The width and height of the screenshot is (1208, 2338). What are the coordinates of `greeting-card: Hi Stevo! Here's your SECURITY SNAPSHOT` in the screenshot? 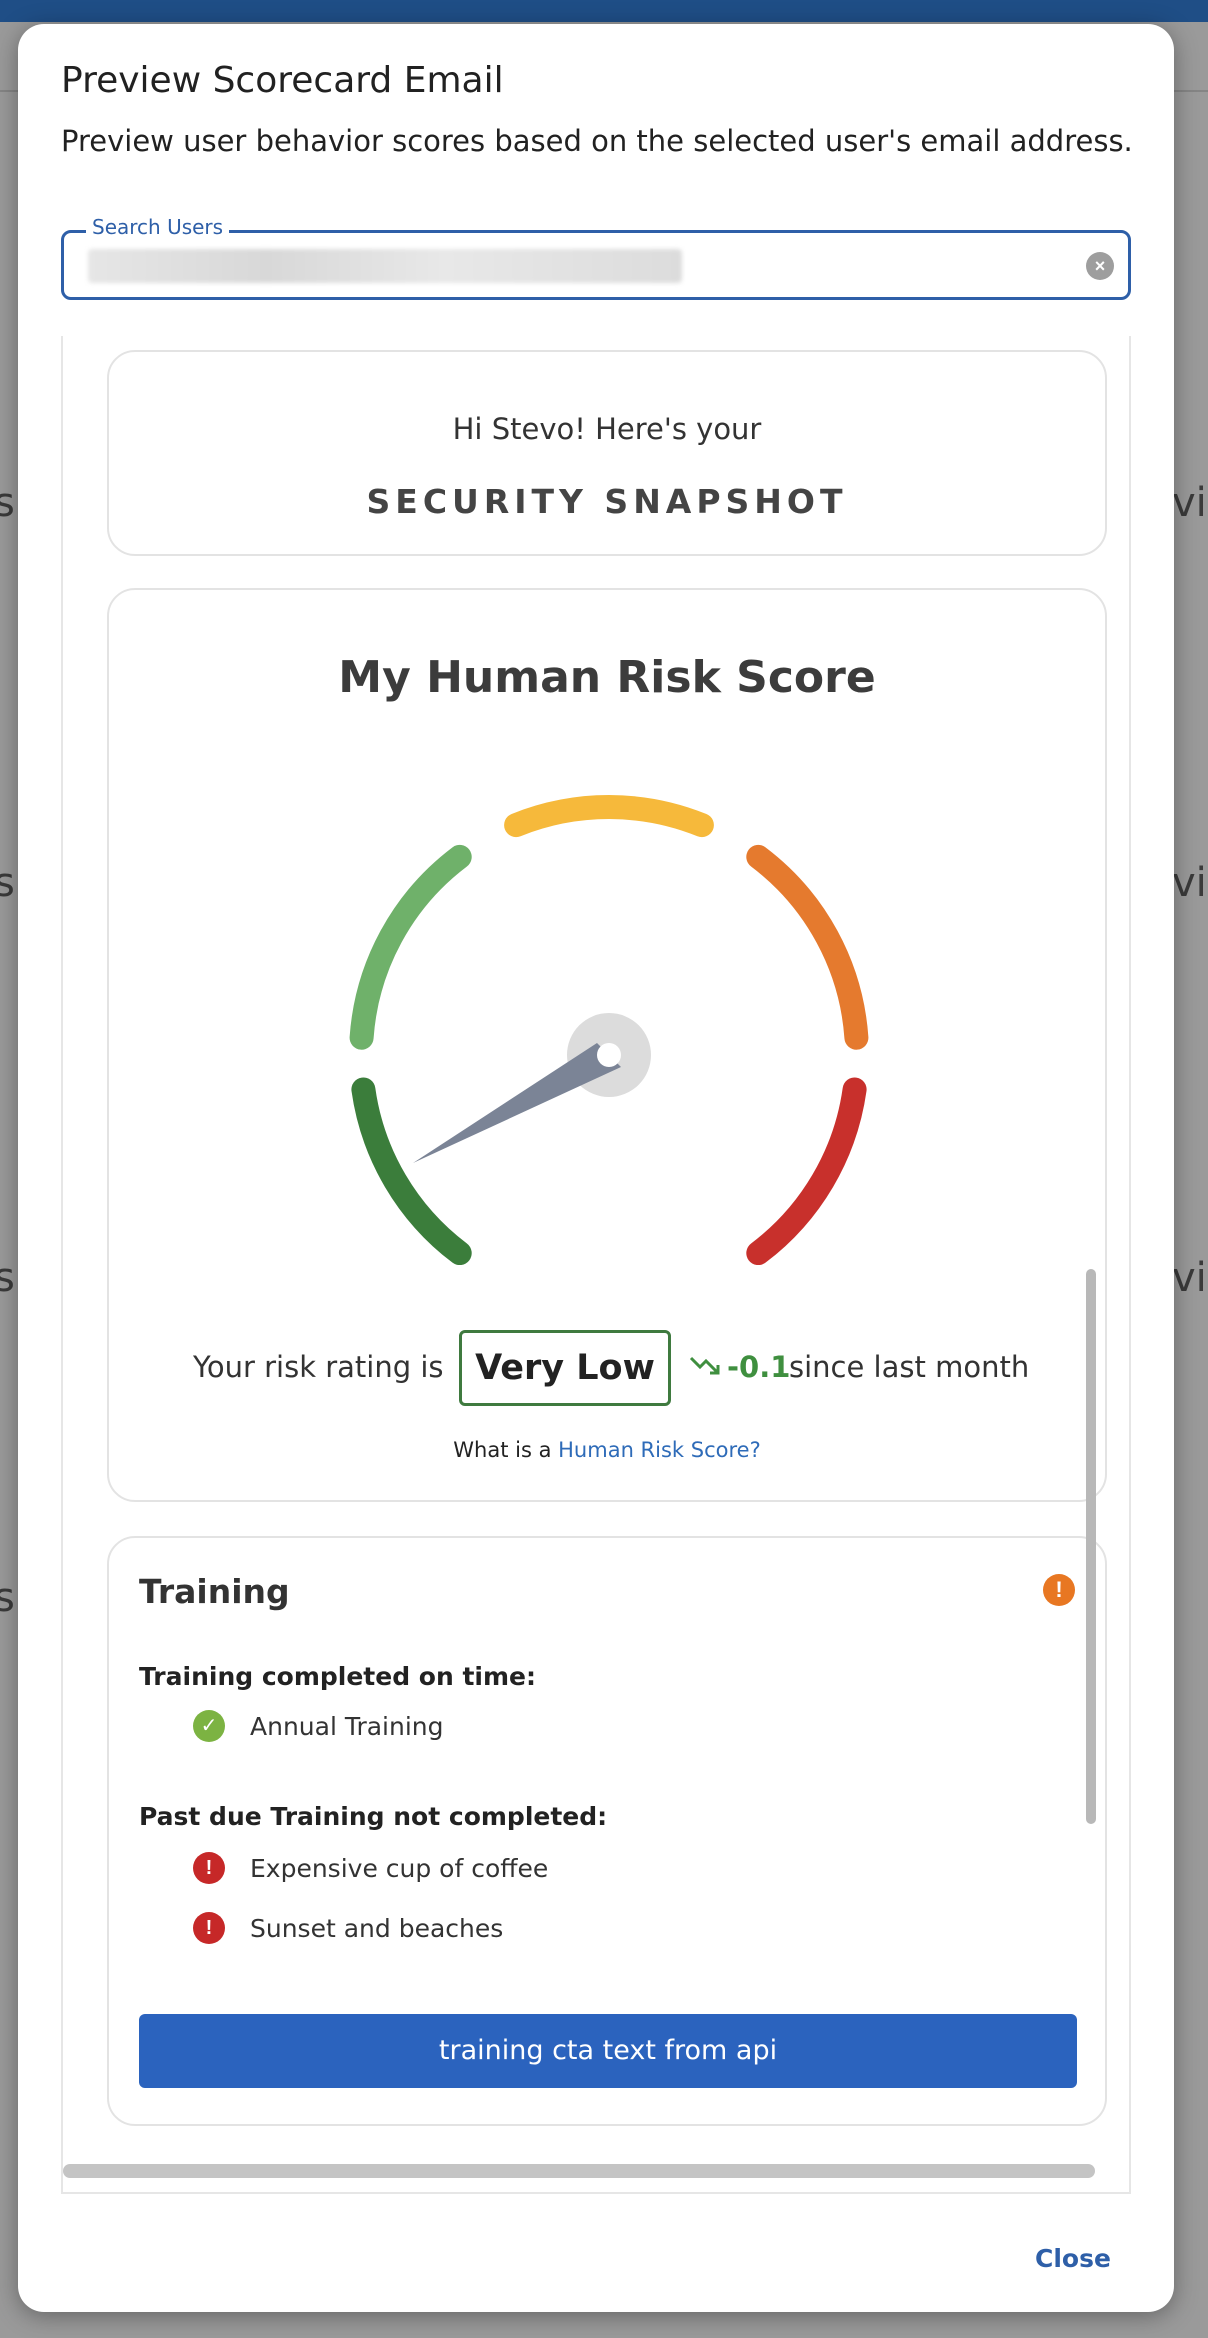 It's located at (607, 453).